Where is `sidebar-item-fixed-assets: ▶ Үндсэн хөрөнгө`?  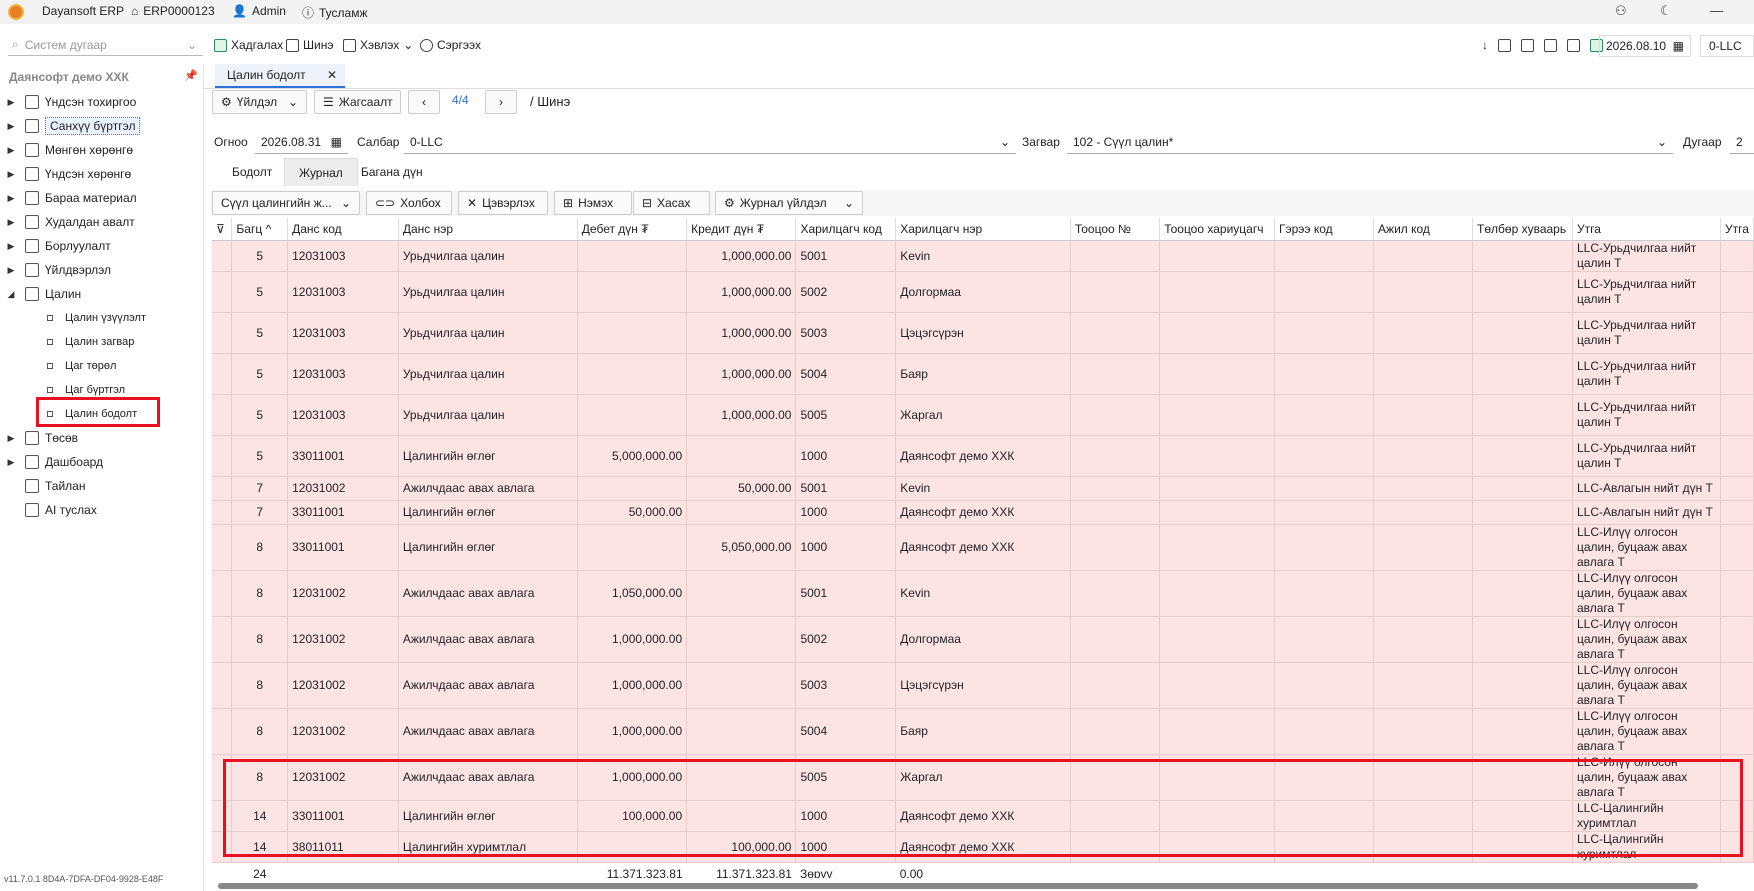 sidebar-item-fixed-assets: ▶ Үндсэн хөрөнгө is located at coordinates (65, 174).